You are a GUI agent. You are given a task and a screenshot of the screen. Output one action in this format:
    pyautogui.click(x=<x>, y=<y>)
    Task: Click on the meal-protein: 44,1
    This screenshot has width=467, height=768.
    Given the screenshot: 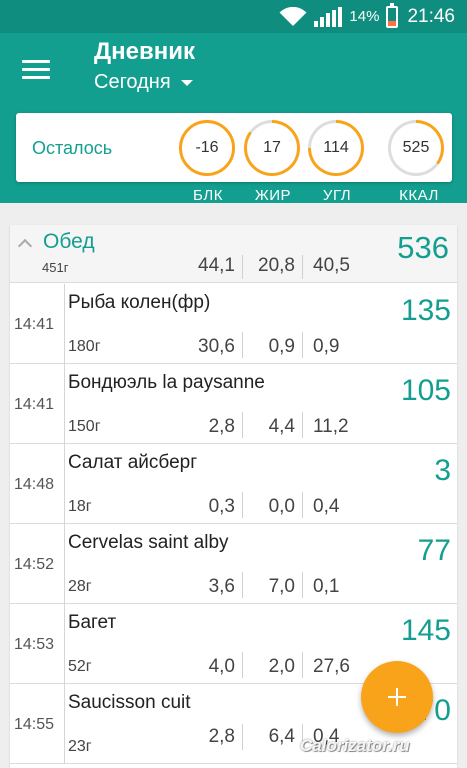 What is the action you would take?
    pyautogui.click(x=216, y=265)
    